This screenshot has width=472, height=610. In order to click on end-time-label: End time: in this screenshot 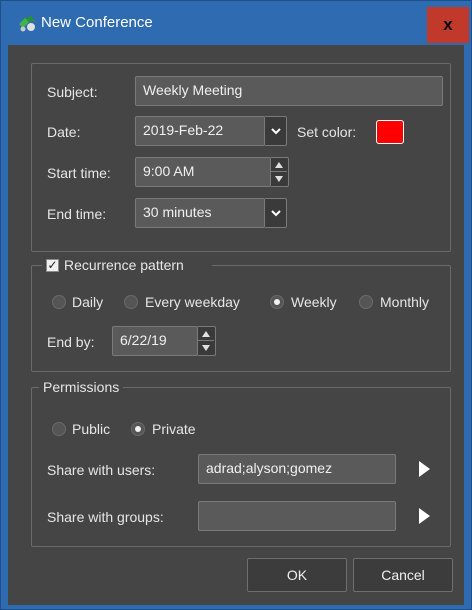, I will do `click(77, 214)`.